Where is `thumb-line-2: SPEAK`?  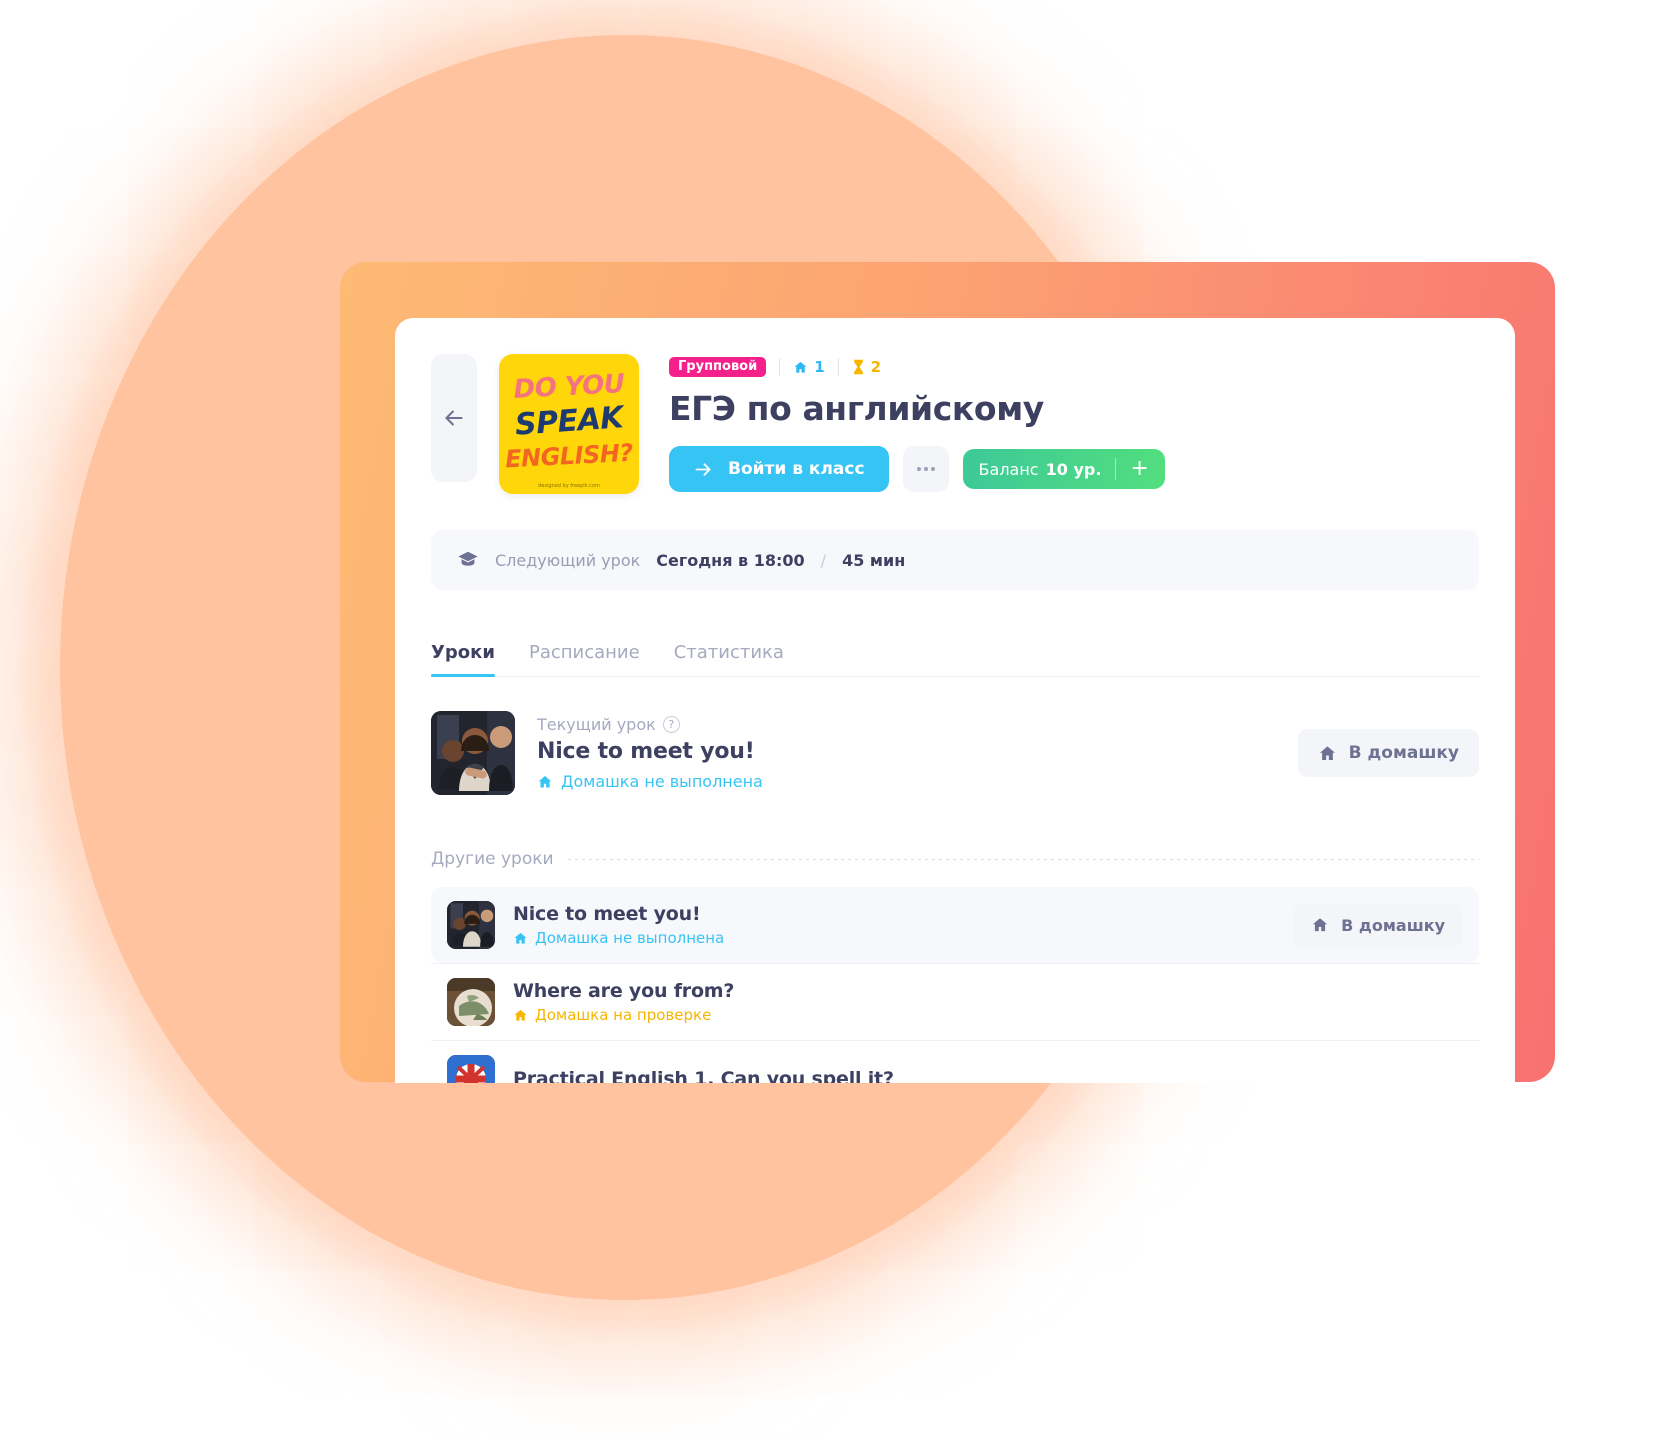
thumb-line-2: SPEAK is located at coordinates (569, 421).